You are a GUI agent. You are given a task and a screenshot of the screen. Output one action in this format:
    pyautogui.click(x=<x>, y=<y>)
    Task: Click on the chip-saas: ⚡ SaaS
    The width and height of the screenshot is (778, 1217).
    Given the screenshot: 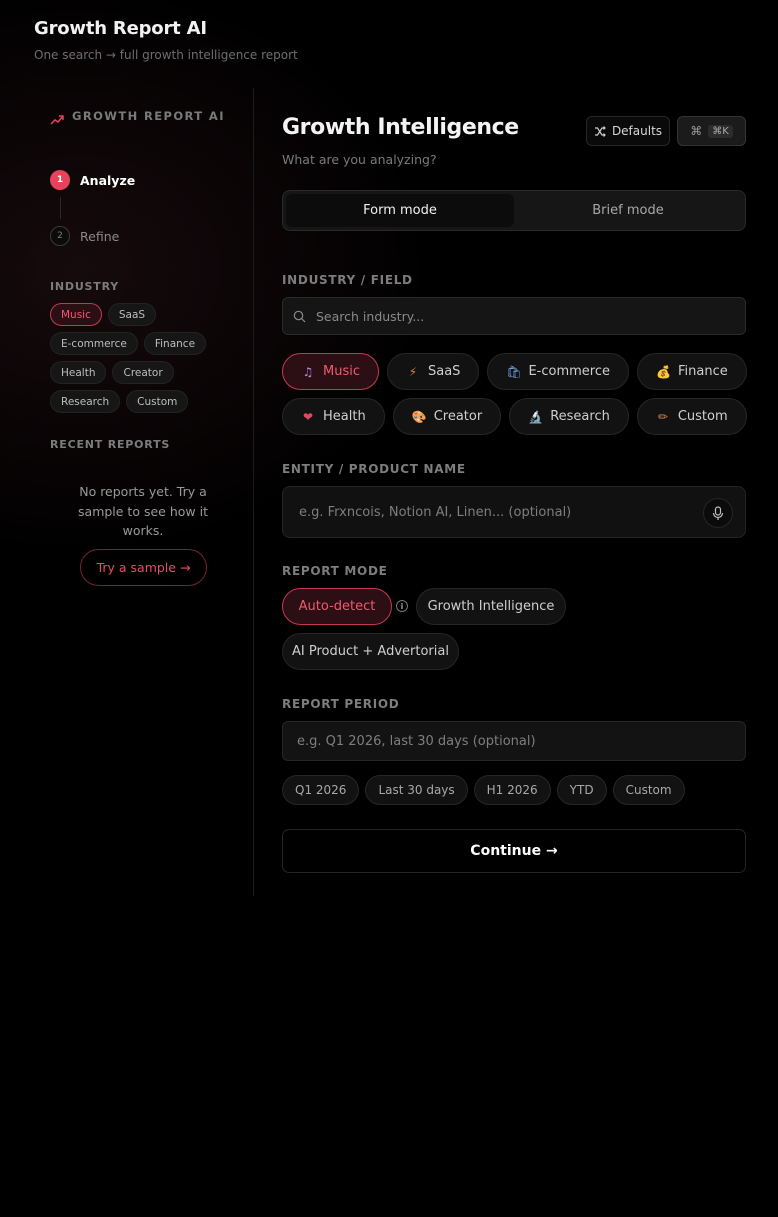 What is the action you would take?
    pyautogui.click(x=433, y=371)
    